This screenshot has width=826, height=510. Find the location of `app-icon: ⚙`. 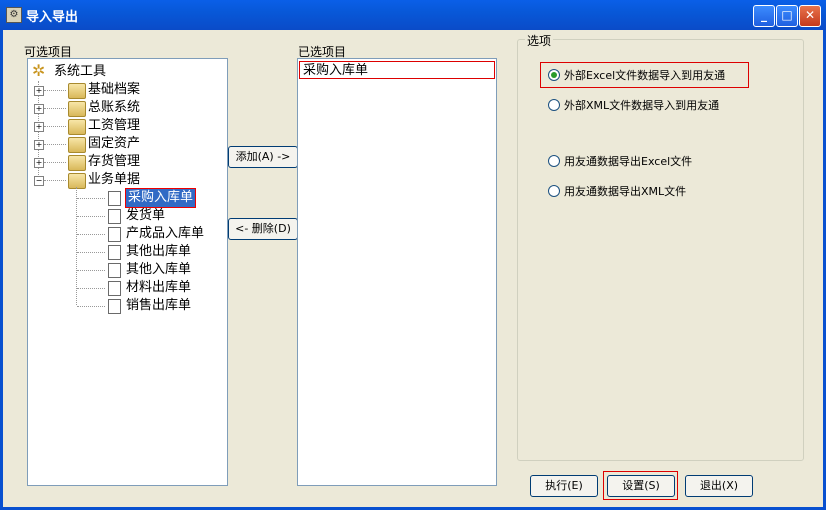

app-icon: ⚙ is located at coordinates (14, 15).